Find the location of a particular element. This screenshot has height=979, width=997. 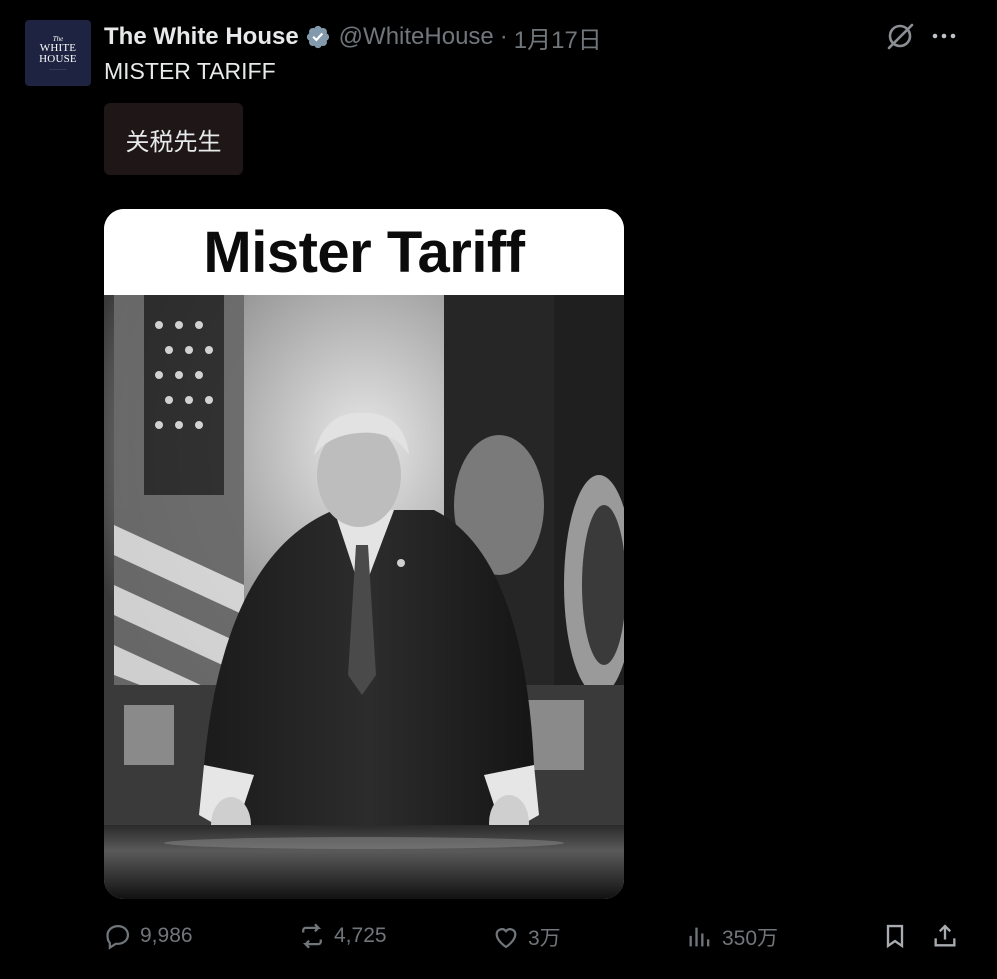

more-icon is located at coordinates (944, 36).